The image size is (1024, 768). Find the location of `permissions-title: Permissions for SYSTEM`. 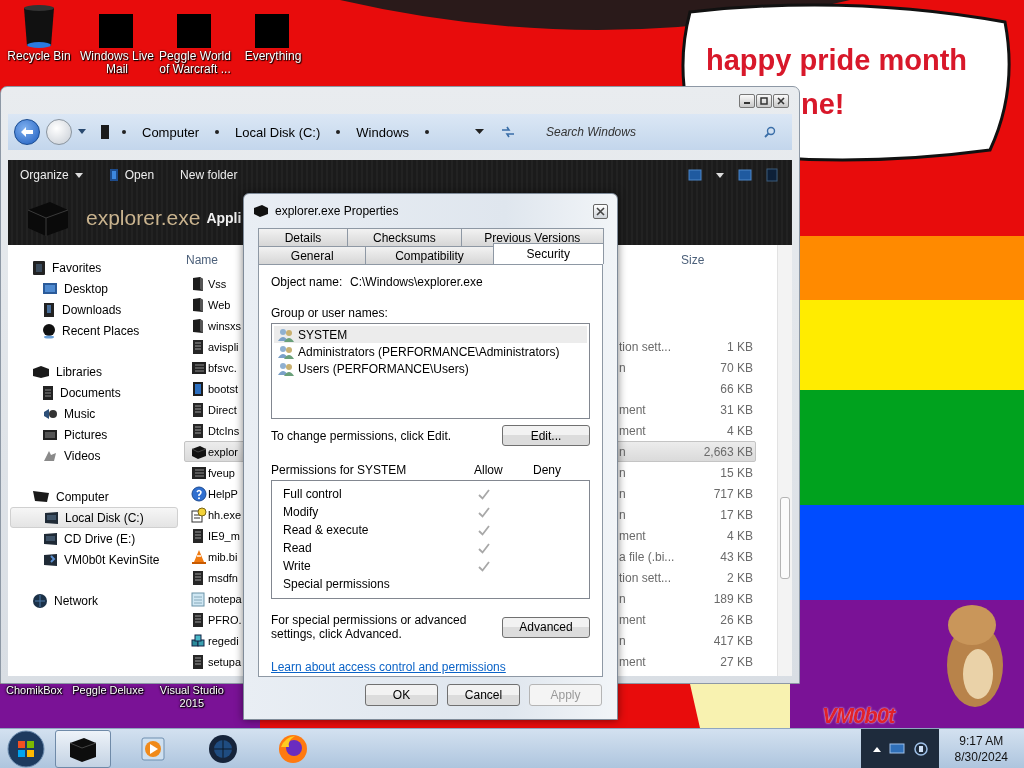

permissions-title: Permissions for SYSTEM is located at coordinates (339, 470).